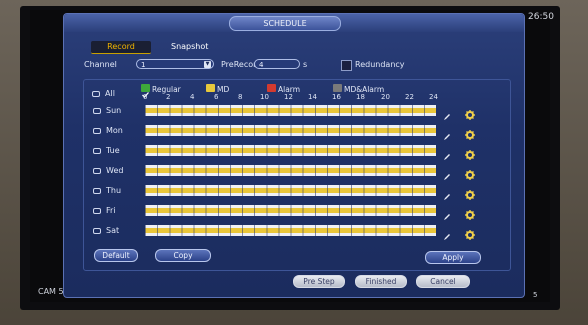  I want to click on regular-legend-checkbox, so click(145, 91).